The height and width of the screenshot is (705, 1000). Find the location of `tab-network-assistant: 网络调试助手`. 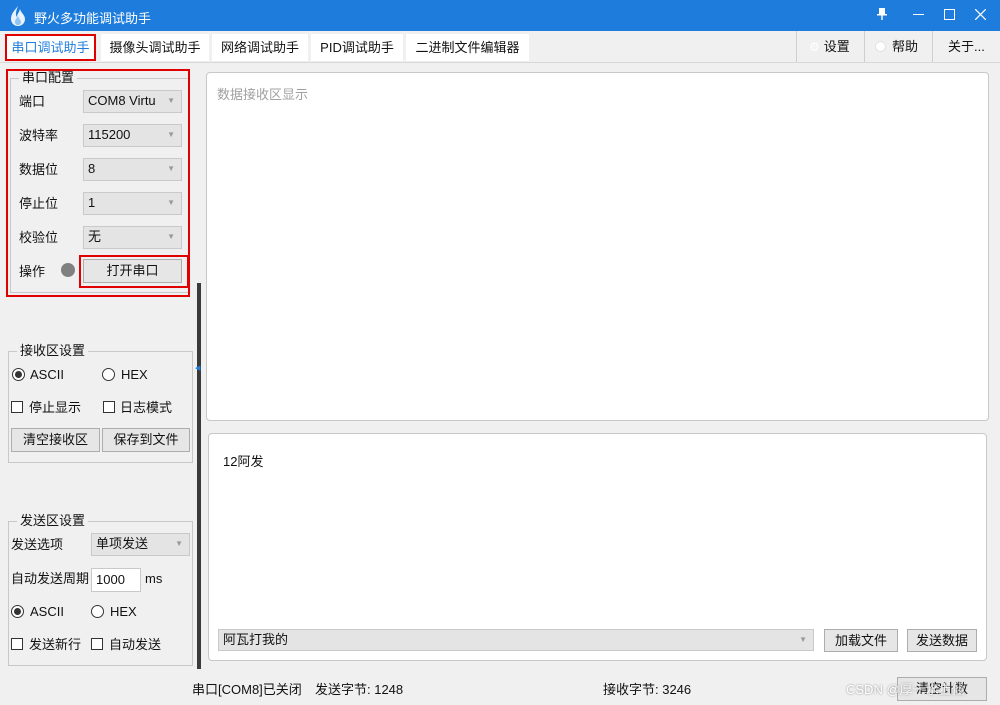

tab-network-assistant: 网络调试助手 is located at coordinates (260, 47).